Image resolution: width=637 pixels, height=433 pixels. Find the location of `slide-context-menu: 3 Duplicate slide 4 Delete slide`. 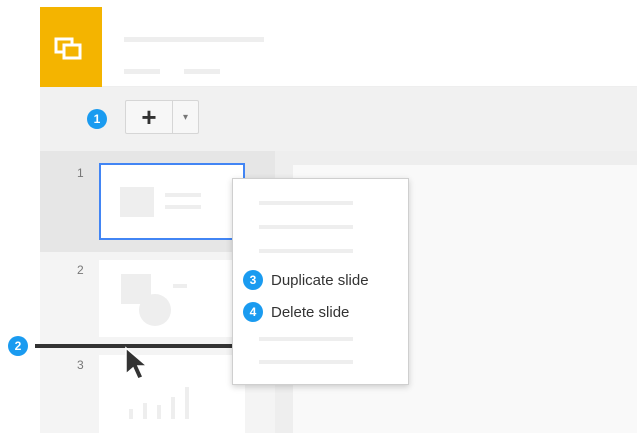

slide-context-menu: 3 Duplicate slide 4 Delete slide is located at coordinates (320, 281).